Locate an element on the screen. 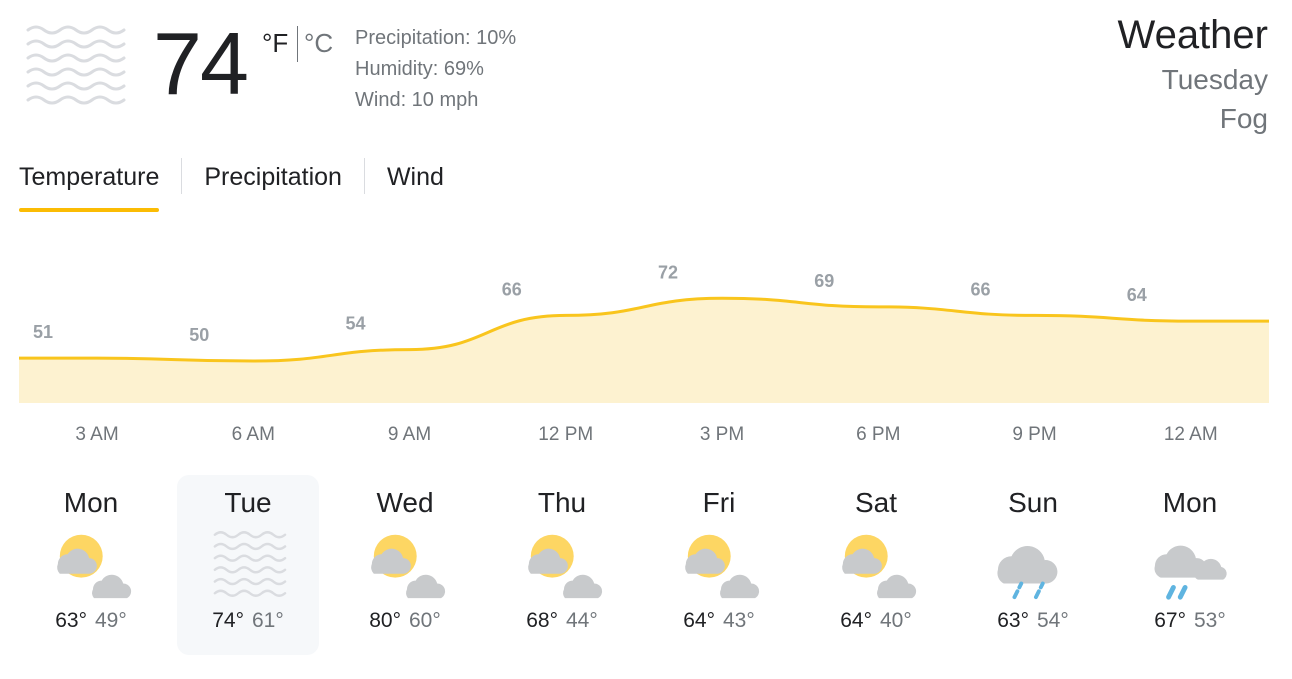 This screenshot has height=679, width=1292. chart-data-label: 50 is located at coordinates (199, 335).